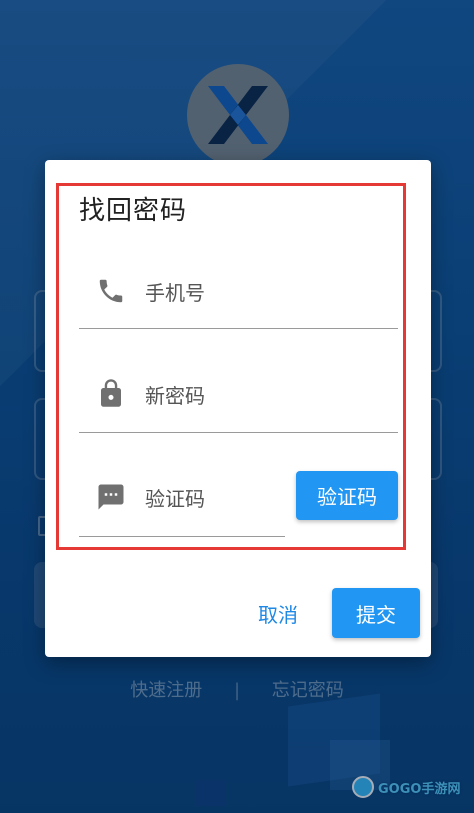 This screenshot has height=813, width=474. Describe the element at coordinates (111, 395) in the screenshot. I see `lock-icon` at that location.